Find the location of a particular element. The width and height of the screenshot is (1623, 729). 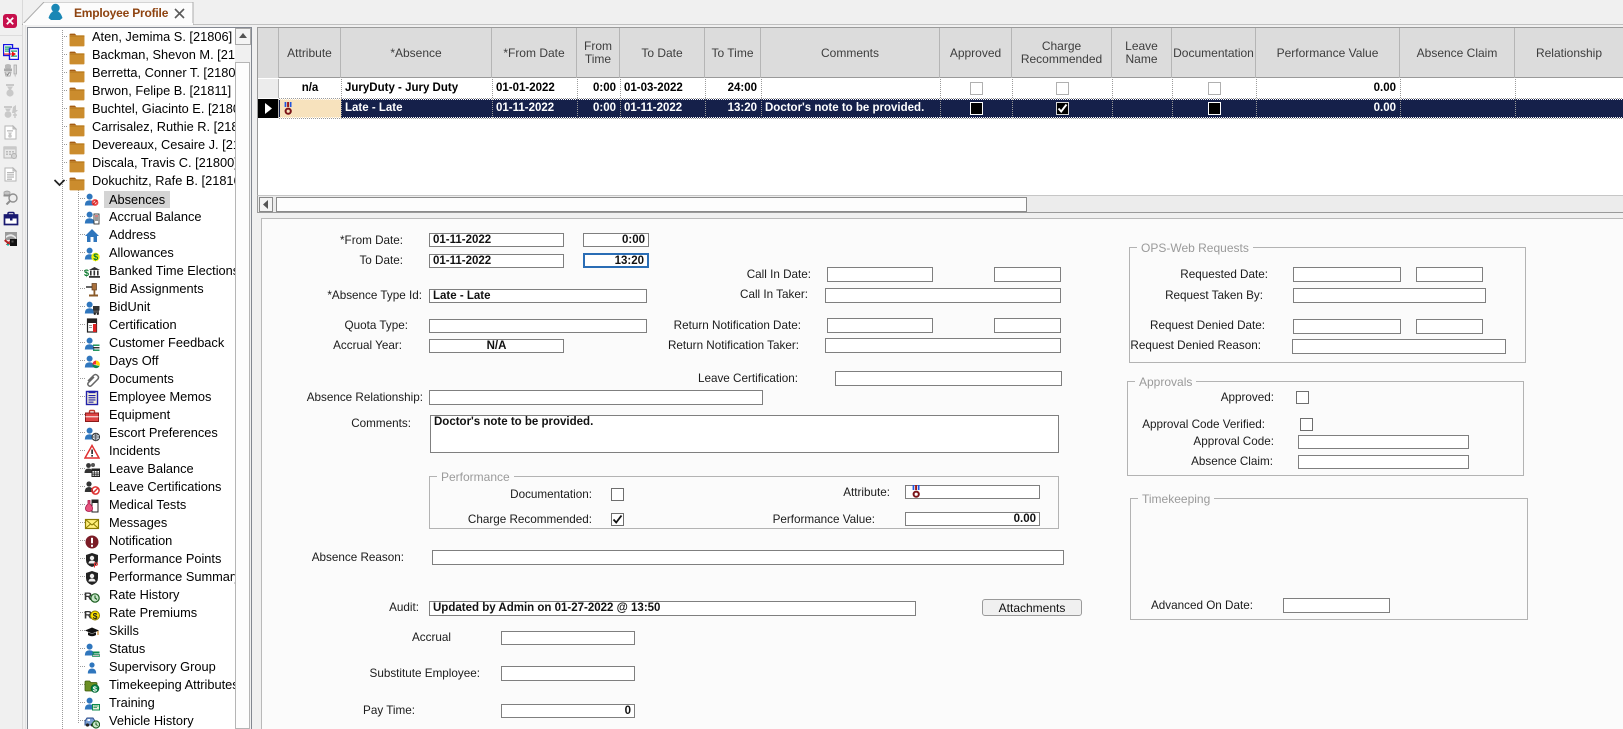

svg-text: P is located at coordinates (96, 565).